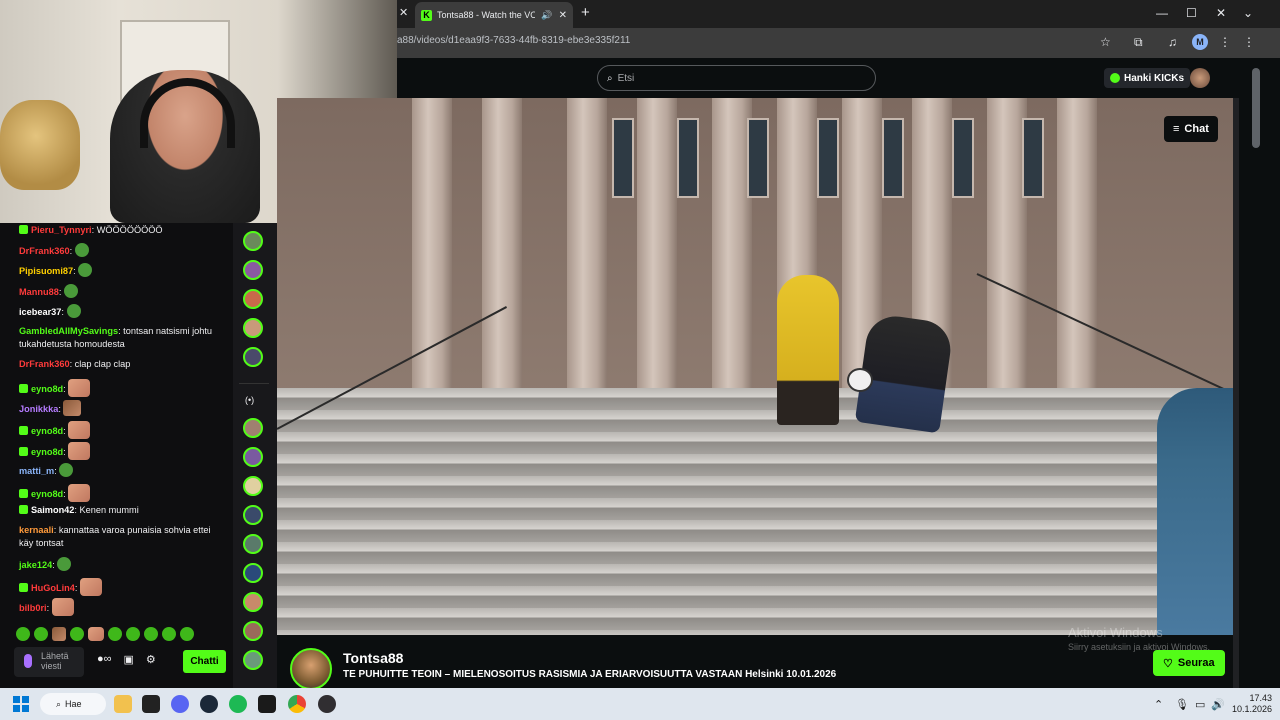 This screenshot has height=720, width=1280. What do you see at coordinates (585, 12) in the screenshot?
I see `new-tab-icon: +` at bounding box center [585, 12].